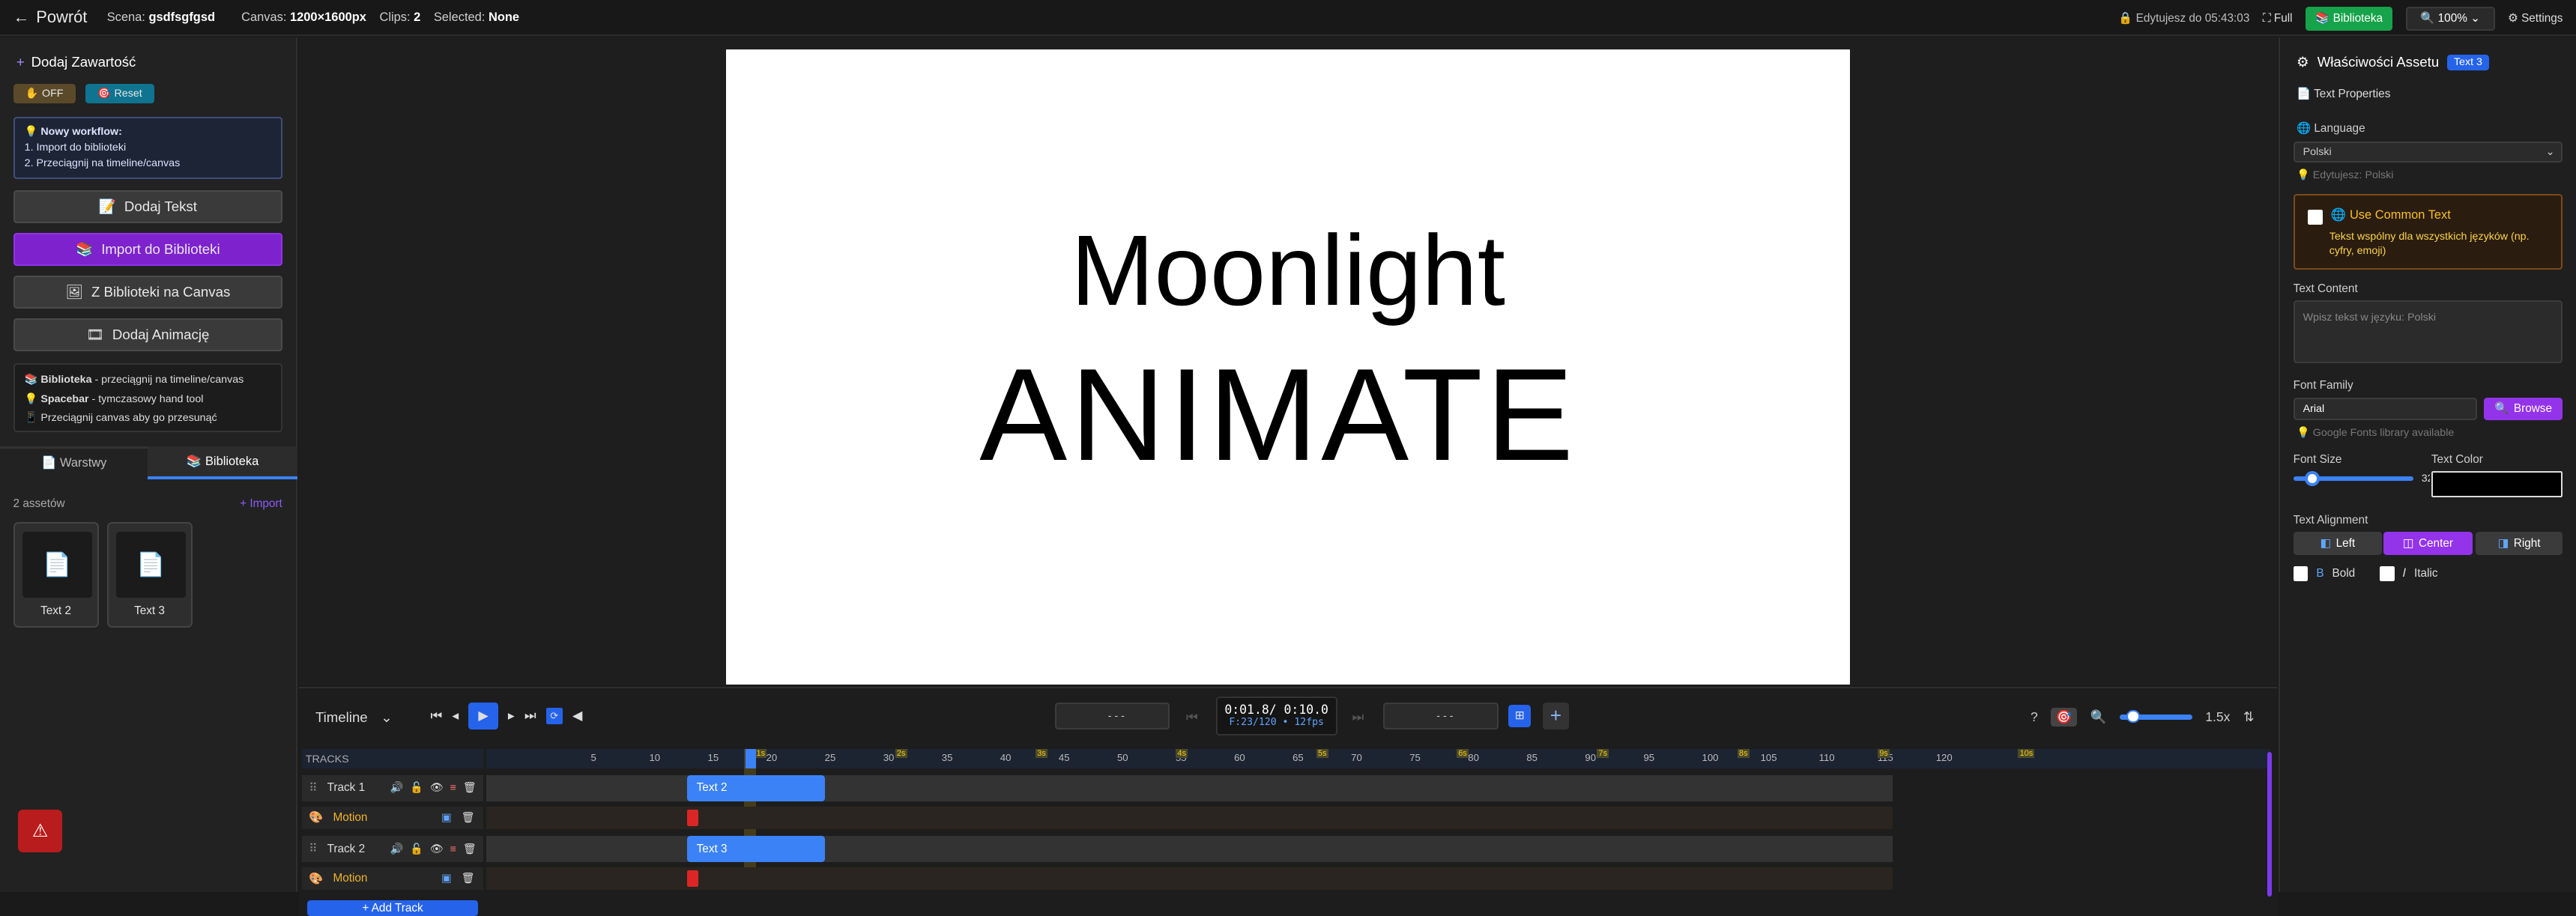 The width and height of the screenshot is (2576, 916). Describe the element at coordinates (1276, 716) in the screenshot. I see `time-display: 0:01.8/ 0:10.0 F:23/120 • 12fps` at that location.